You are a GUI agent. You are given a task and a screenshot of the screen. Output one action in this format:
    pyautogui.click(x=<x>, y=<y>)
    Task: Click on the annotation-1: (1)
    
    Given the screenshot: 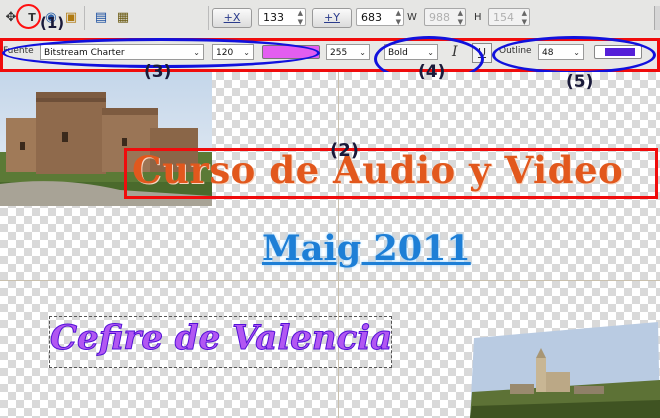 What is the action you would take?
    pyautogui.click(x=52, y=23)
    